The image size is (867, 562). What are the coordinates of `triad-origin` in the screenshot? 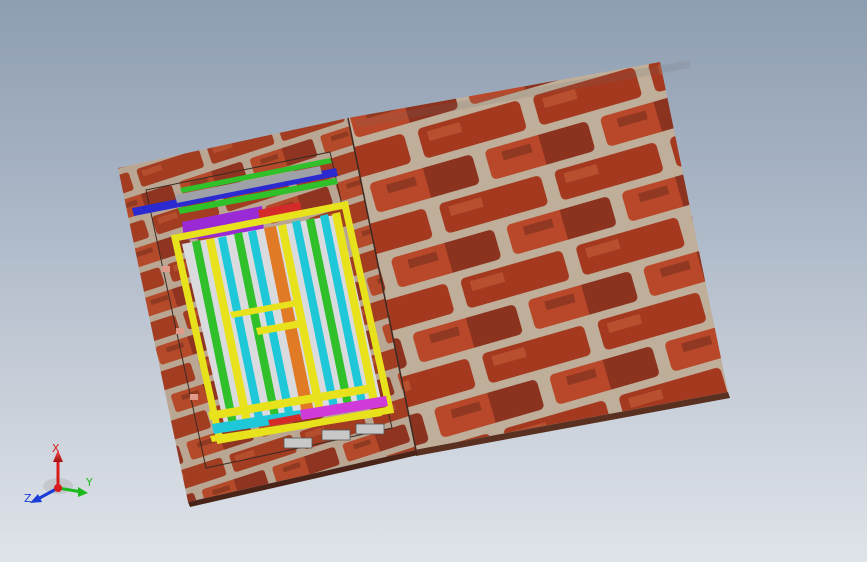 It's located at (58, 488).